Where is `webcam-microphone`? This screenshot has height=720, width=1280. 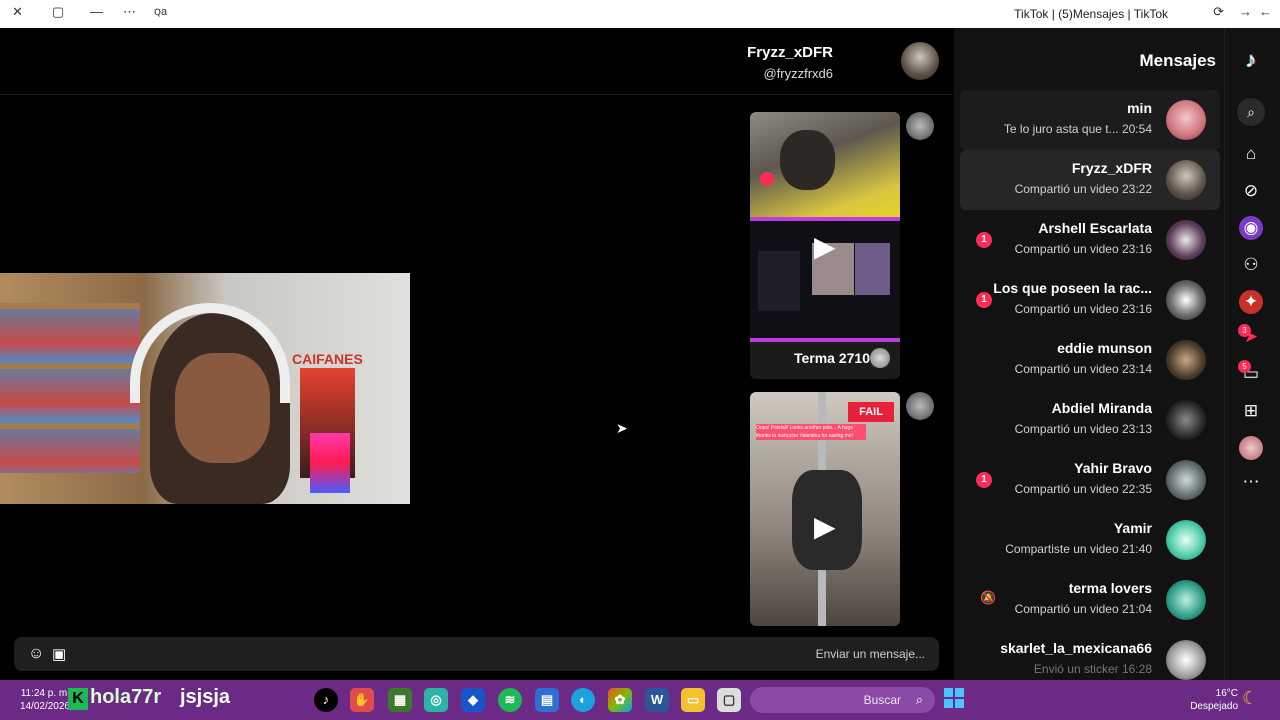
webcam-microphone is located at coordinates (330, 463).